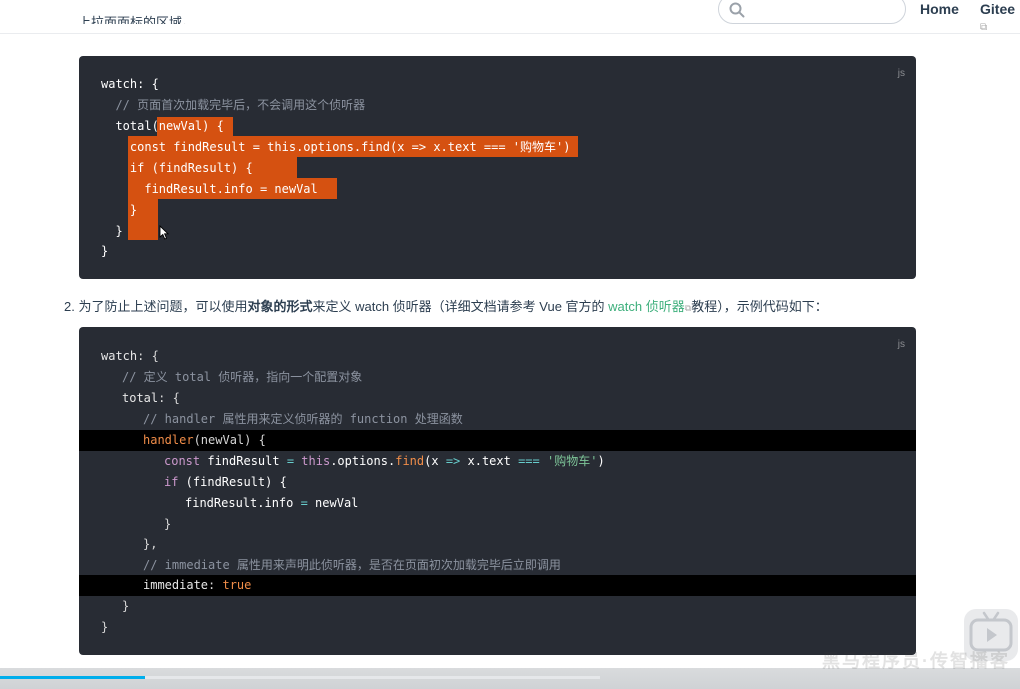 The image size is (1020, 689). I want to click on code-line: total(newVal) {, so click(162, 126).